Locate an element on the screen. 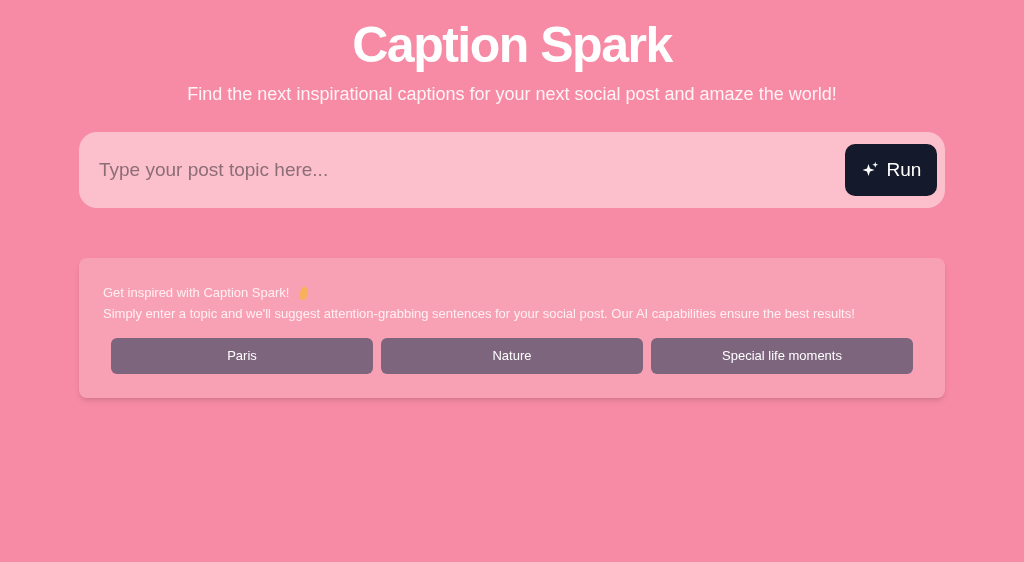 The height and width of the screenshot is (562, 1024). topic-field: Type your post topic here... Run is located at coordinates (512, 170).